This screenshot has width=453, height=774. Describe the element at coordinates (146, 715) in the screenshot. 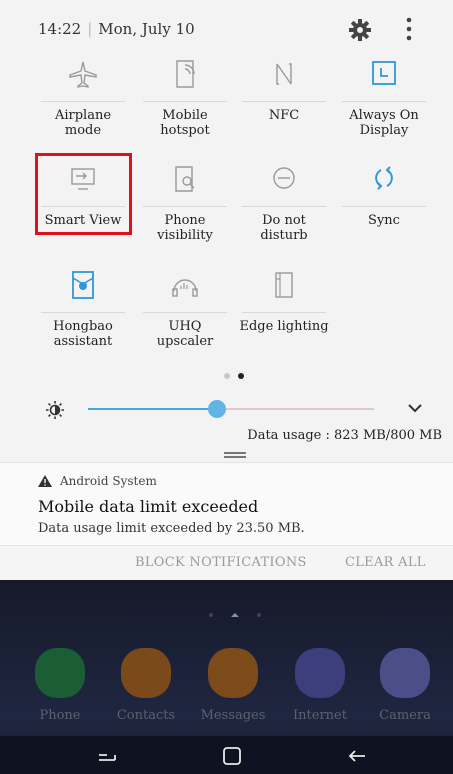

I see `app-name: Contacts` at that location.